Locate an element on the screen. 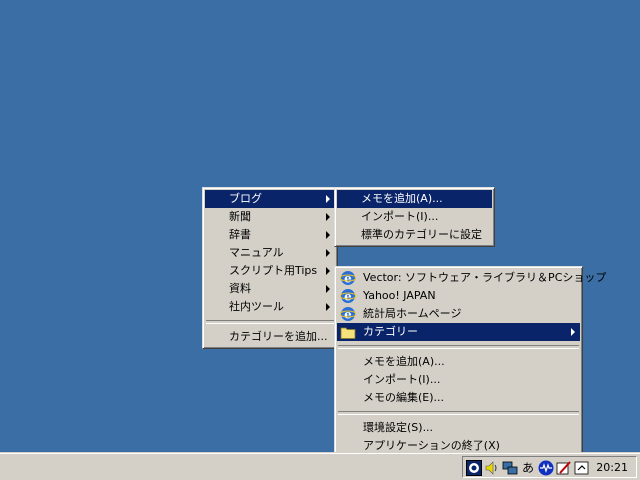 This screenshot has height=480, width=640. menu-item-label: Vector: ソフトウェア・ライブラリ＆PCショップ is located at coordinates (485, 277).